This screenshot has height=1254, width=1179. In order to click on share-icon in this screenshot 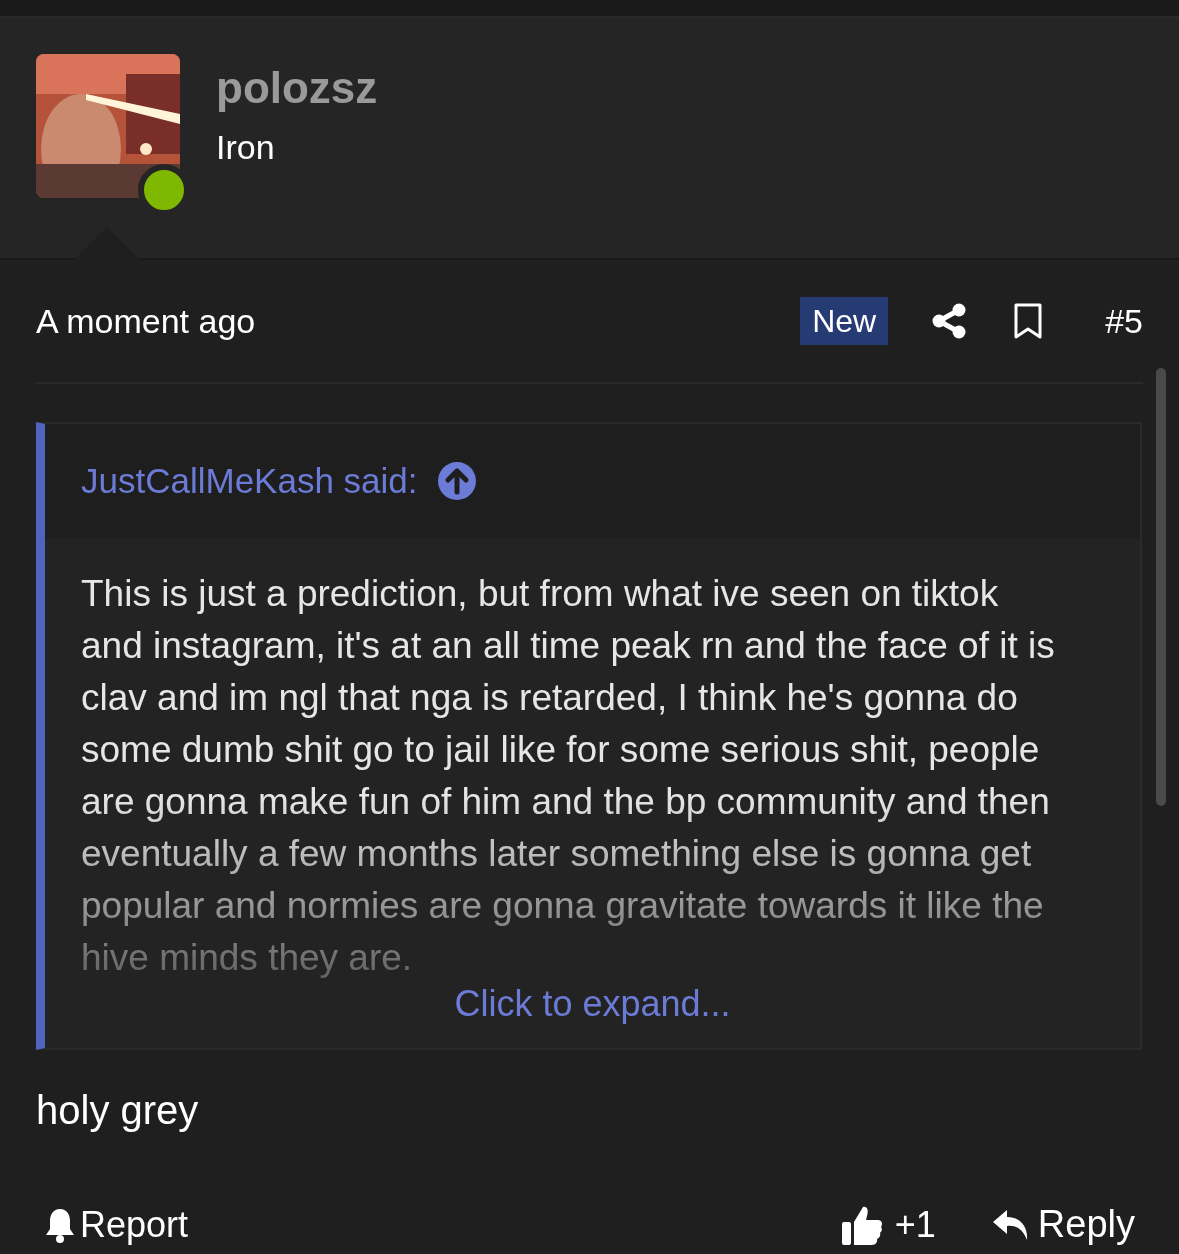, I will do `click(949, 321)`.